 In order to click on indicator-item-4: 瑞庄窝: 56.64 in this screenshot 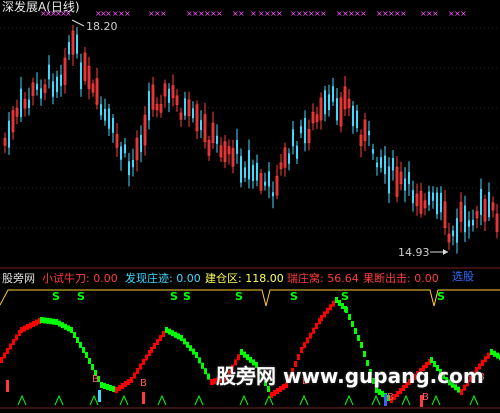, I will do `click(323, 278)`.